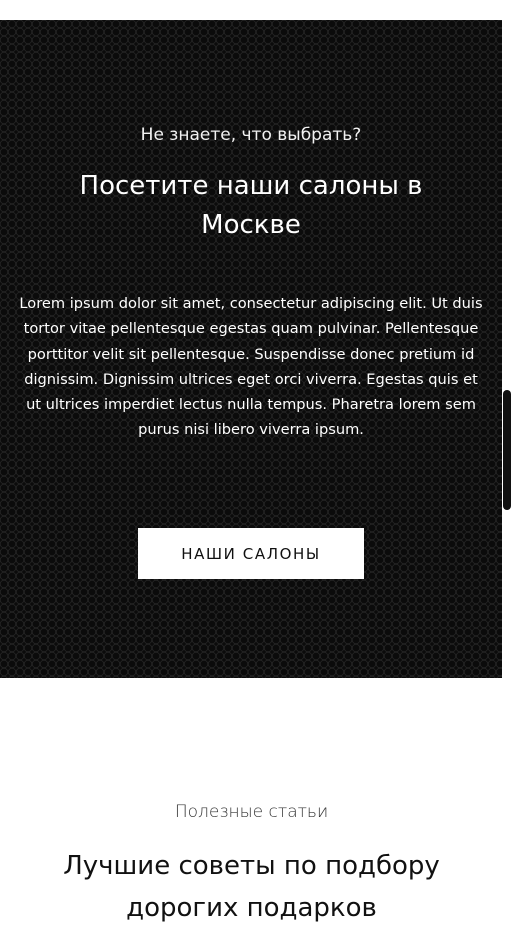 Image resolution: width=511 pixels, height=950 pixels. What do you see at coordinates (251, 553) in the screenshot?
I see `our-salons-button: НАШИ САЛОНЫ` at bounding box center [251, 553].